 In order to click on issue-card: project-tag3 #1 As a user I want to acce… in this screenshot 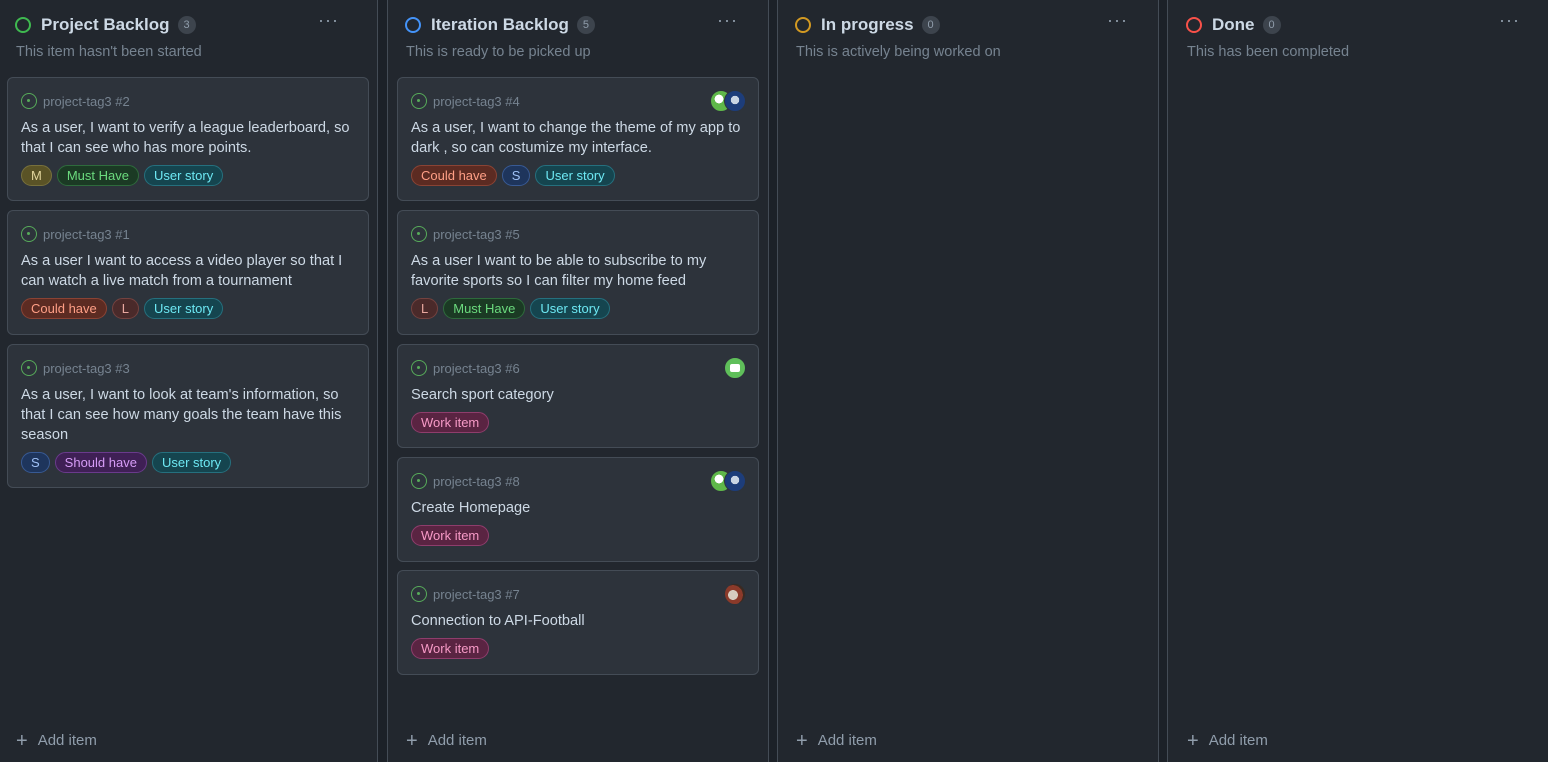, I will do `click(188, 272)`.